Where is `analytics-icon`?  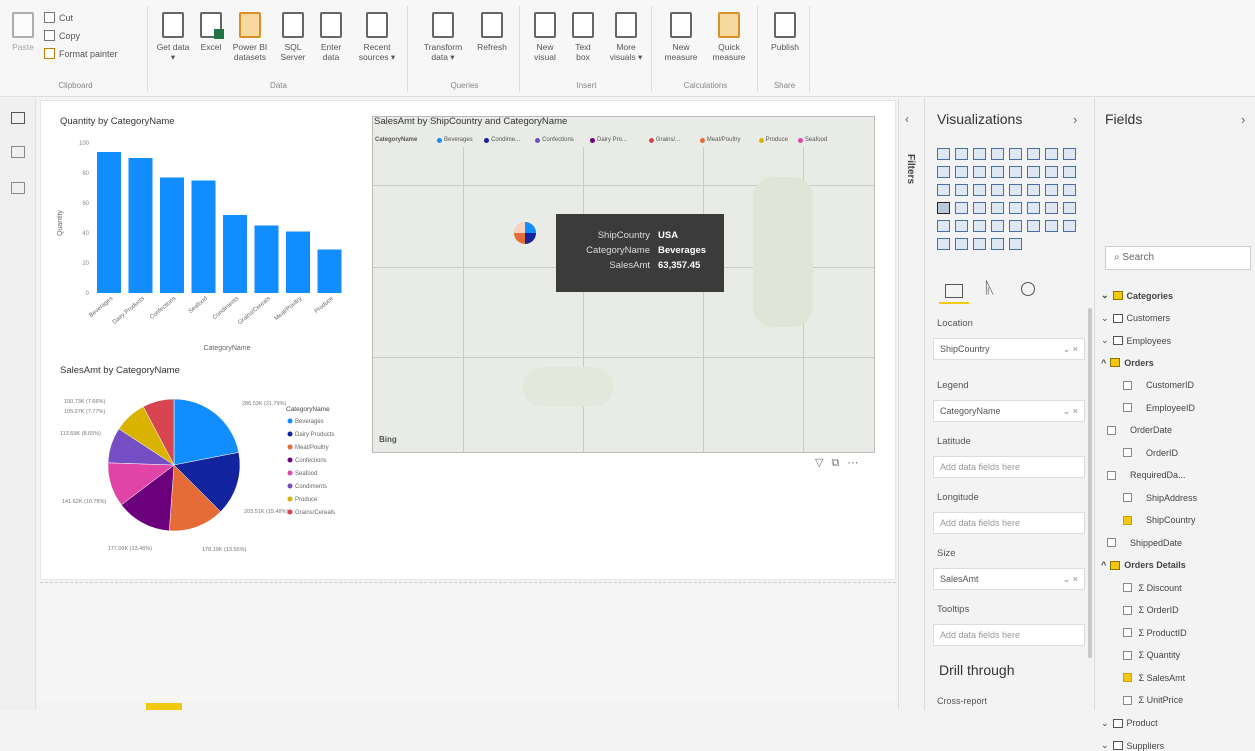
analytics-icon is located at coordinates (1028, 289).